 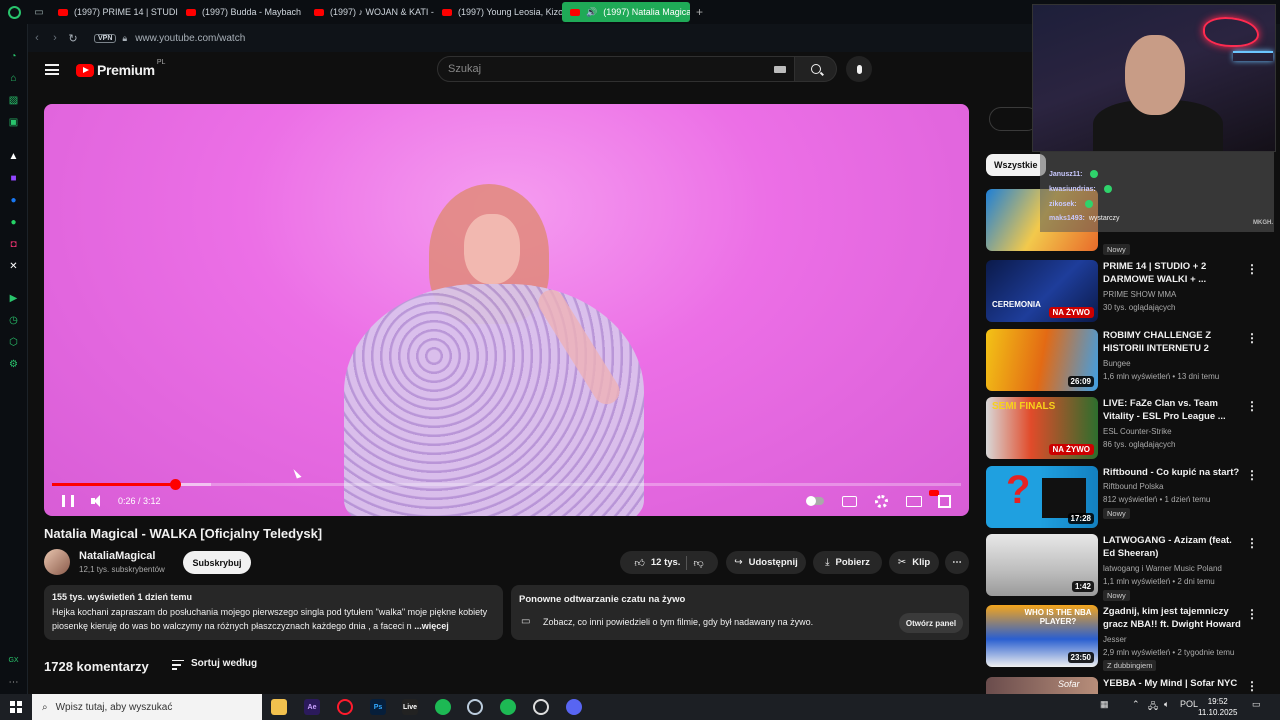 I want to click on keyboard-icon, so click(x=780, y=69).